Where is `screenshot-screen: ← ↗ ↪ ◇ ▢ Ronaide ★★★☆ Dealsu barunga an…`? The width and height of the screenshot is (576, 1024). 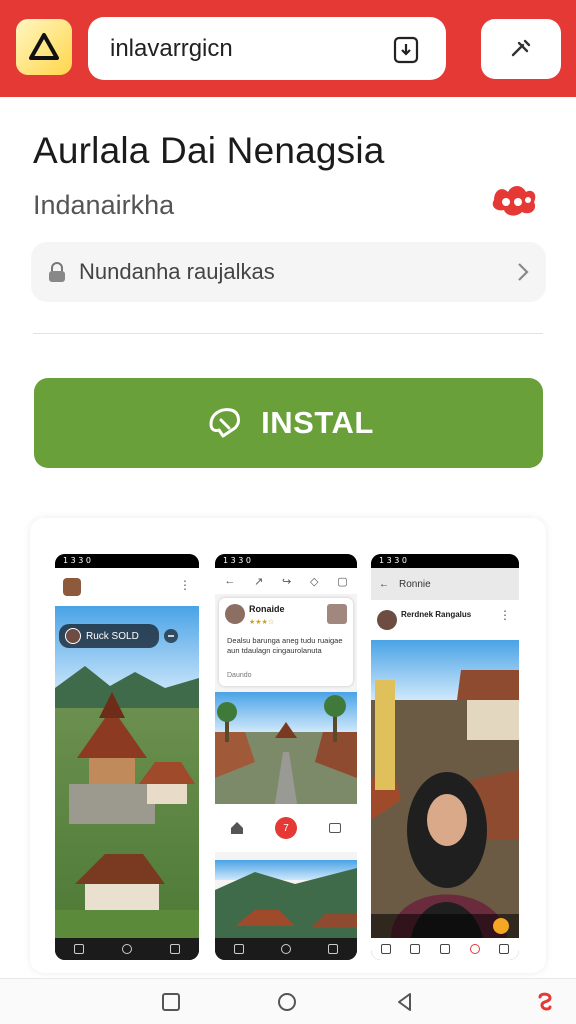
screenshot-screen: ← ↗ ↪ ◇ ▢ Ronaide ★★★☆ Dealsu barunga an… is located at coordinates (286, 753).